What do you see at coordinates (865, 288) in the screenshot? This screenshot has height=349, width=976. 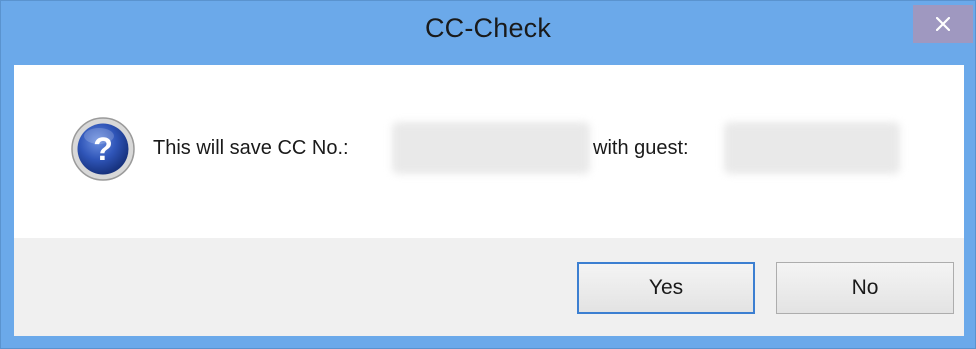 I see `no-button: No` at bounding box center [865, 288].